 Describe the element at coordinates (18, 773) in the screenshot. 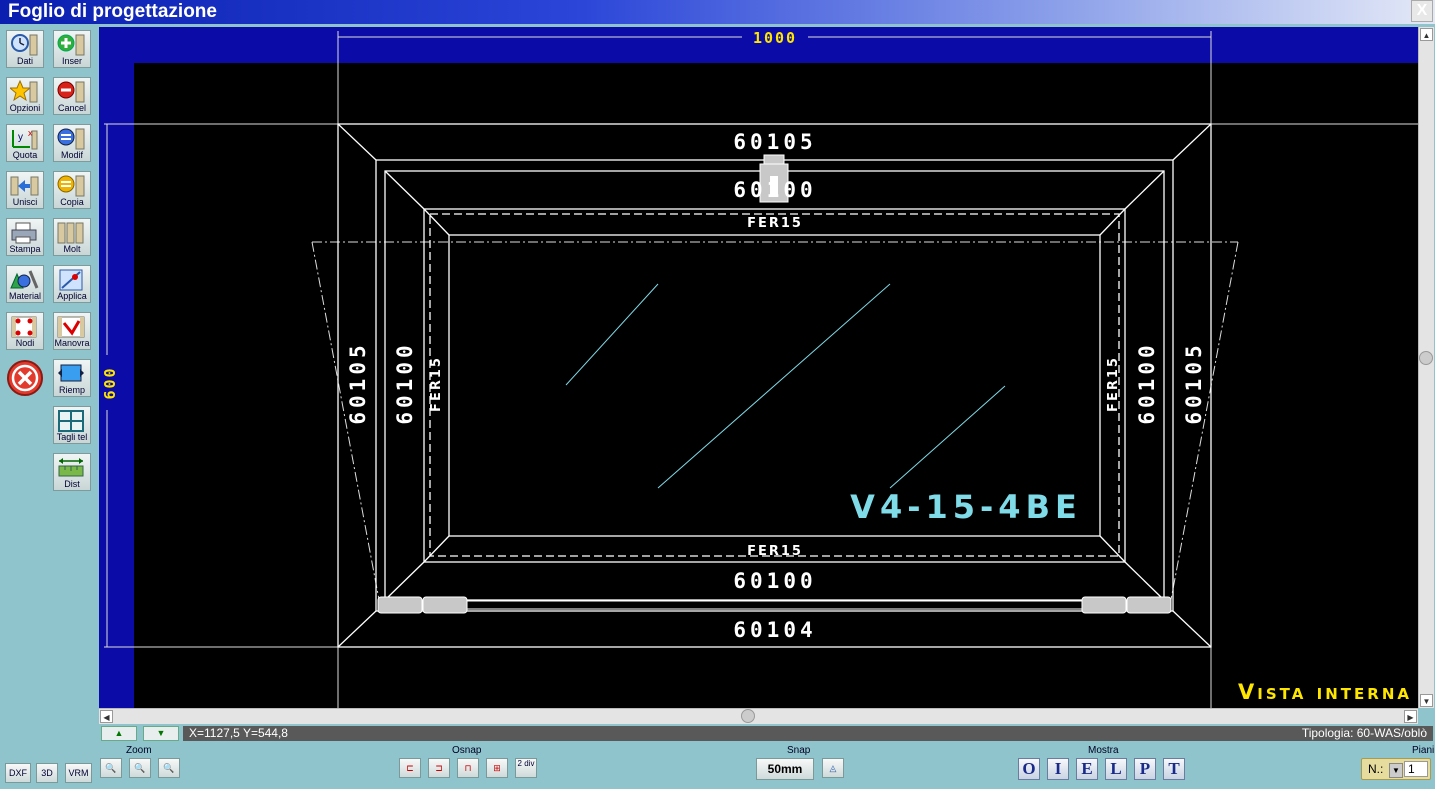

I see `dxf-button: DXF` at that location.